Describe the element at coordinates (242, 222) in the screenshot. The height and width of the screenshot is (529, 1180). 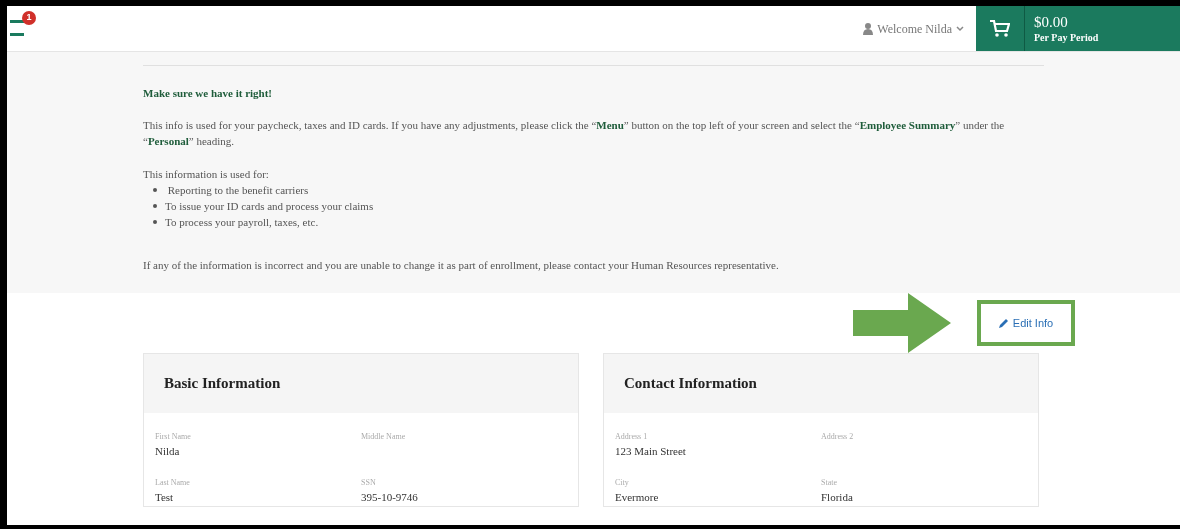
I see `list-item: To process your payroll, taxes, etc.` at that location.